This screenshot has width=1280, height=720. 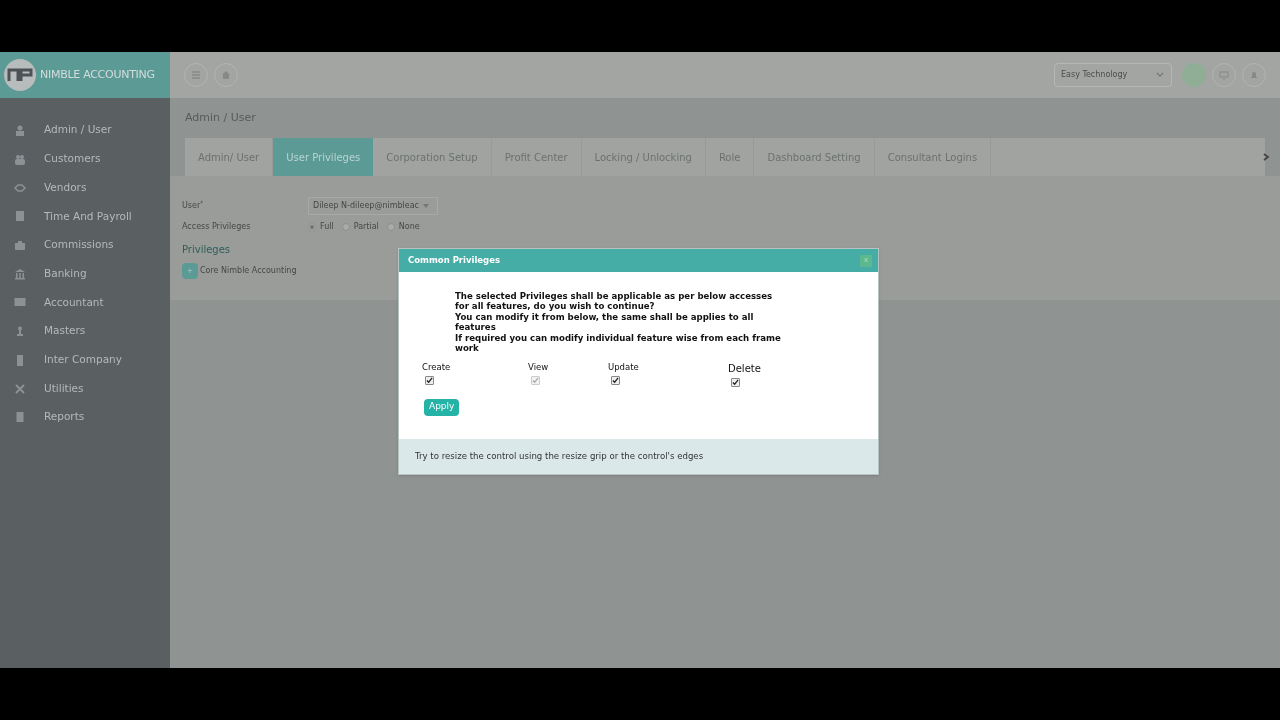 What do you see at coordinates (442, 407) in the screenshot?
I see `apply-button: Apply` at bounding box center [442, 407].